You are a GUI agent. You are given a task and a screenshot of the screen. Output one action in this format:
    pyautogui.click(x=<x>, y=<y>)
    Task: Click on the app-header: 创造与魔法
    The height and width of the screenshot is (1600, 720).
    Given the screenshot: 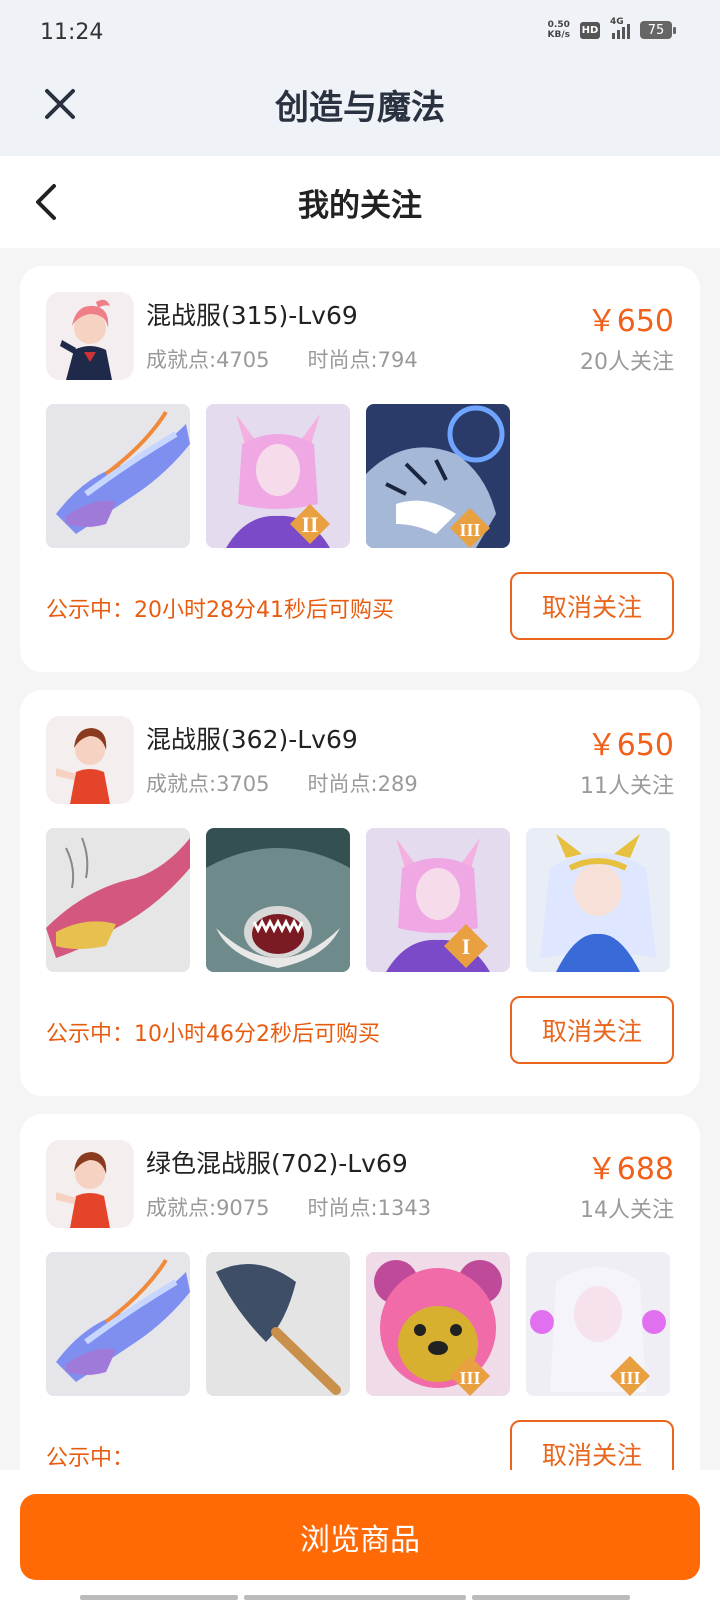 What is the action you would take?
    pyautogui.click(x=360, y=111)
    